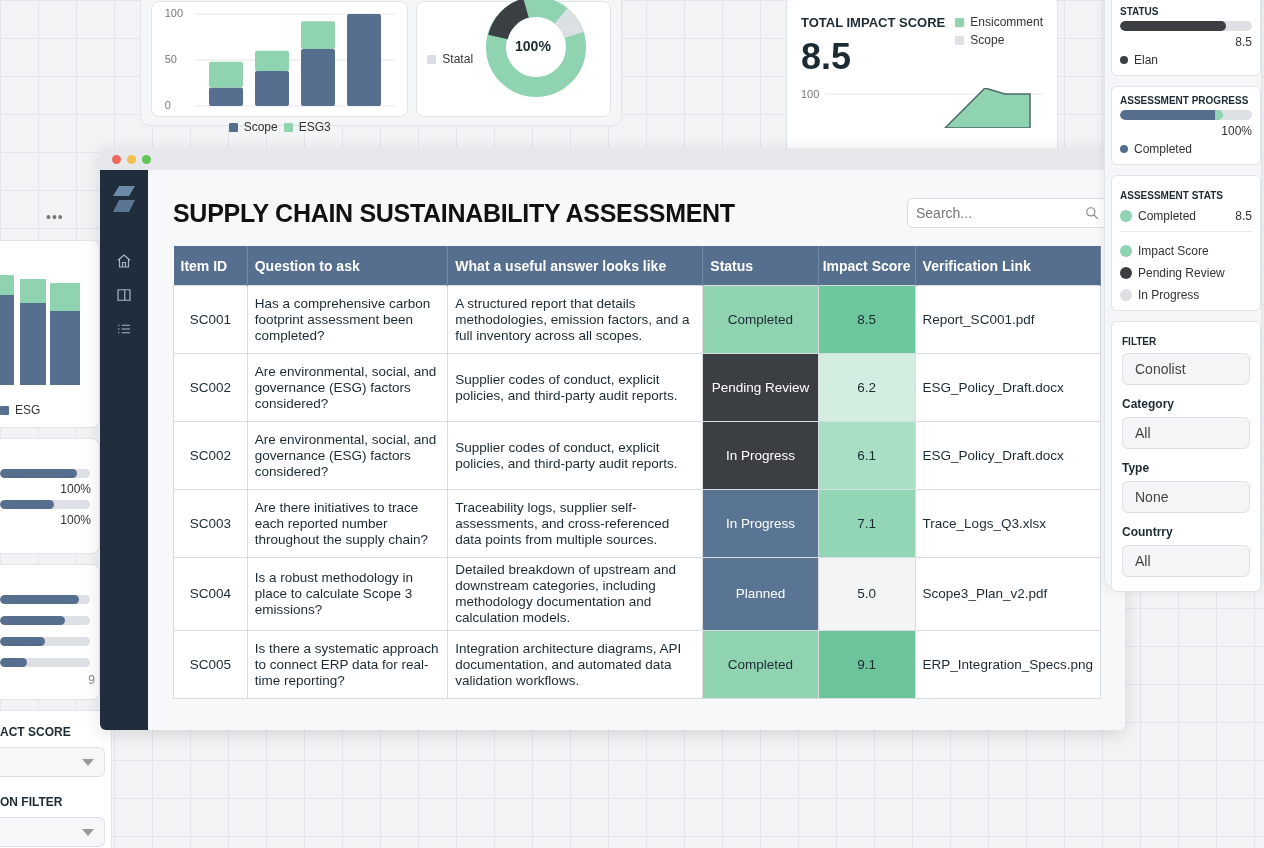 The image size is (1264, 848). Describe the element at coordinates (4, 410) in the screenshot. I see `legend-swatch` at that location.